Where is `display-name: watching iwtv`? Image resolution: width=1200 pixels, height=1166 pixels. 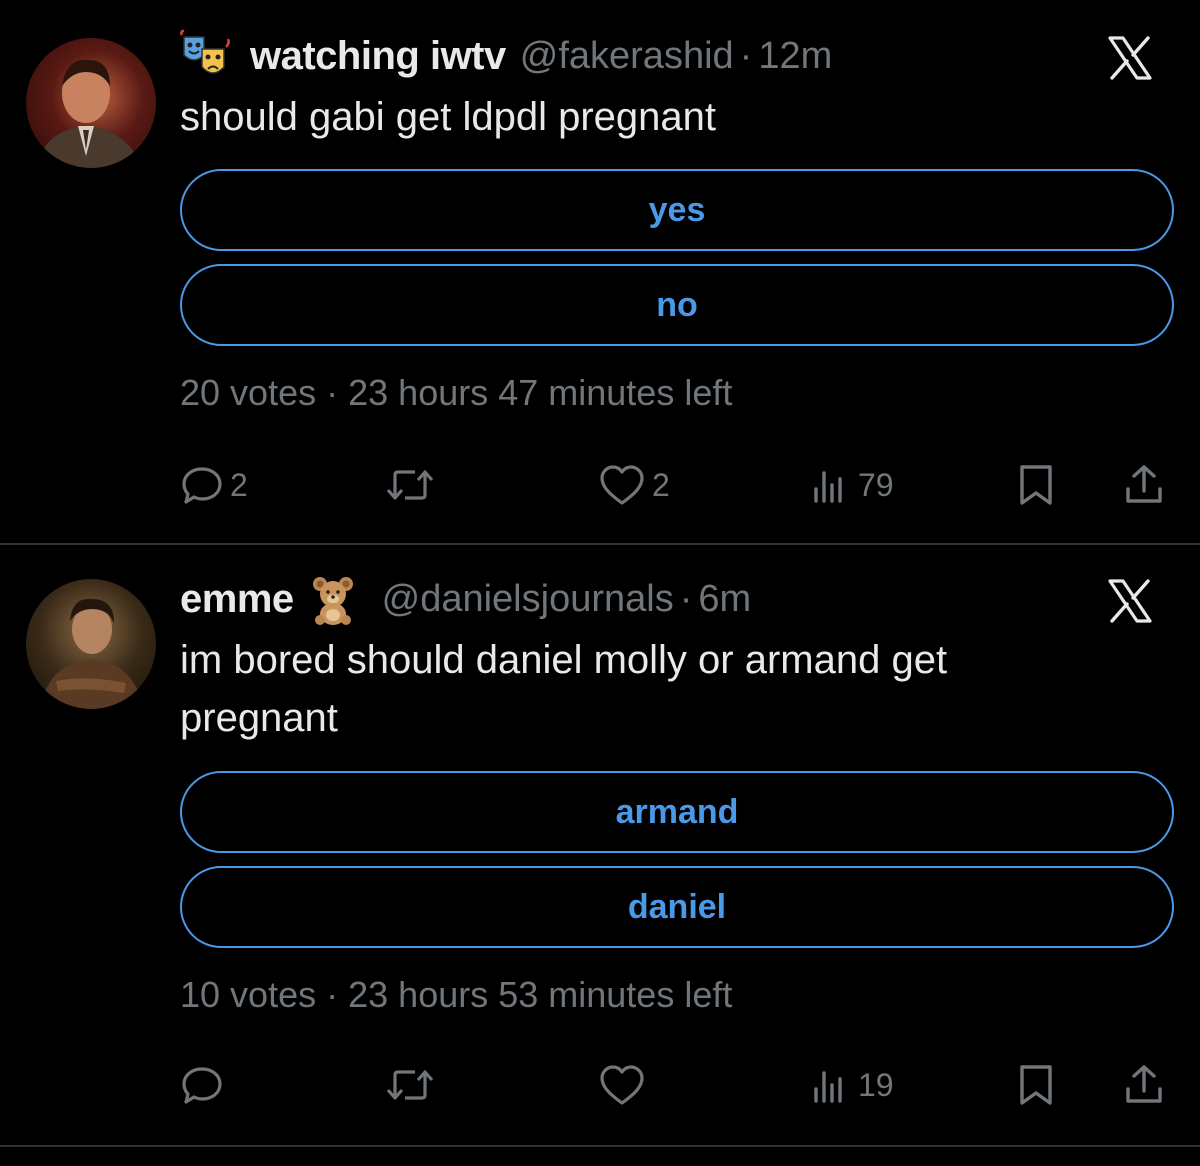
display-name: watching iwtv is located at coordinates (378, 56).